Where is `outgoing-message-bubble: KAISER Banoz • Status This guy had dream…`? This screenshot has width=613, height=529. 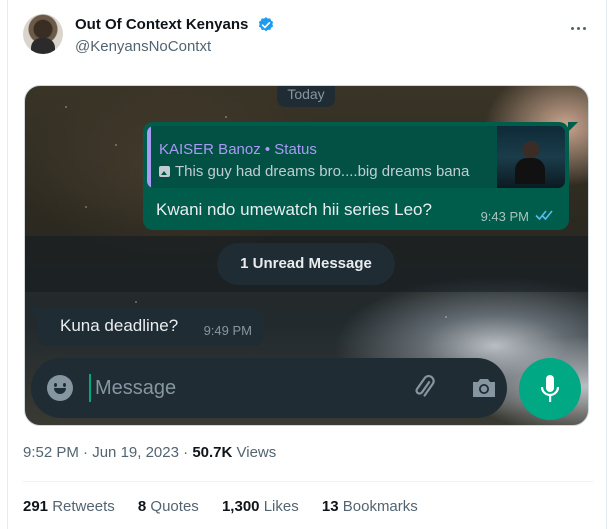 outgoing-message-bubble: KAISER Banoz • Status This guy had dream… is located at coordinates (360, 176).